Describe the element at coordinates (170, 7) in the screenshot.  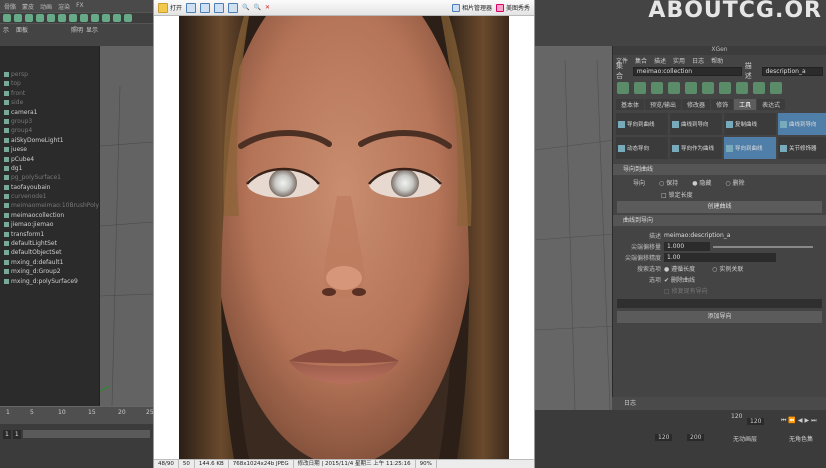
I see `open-button: 打开` at that location.